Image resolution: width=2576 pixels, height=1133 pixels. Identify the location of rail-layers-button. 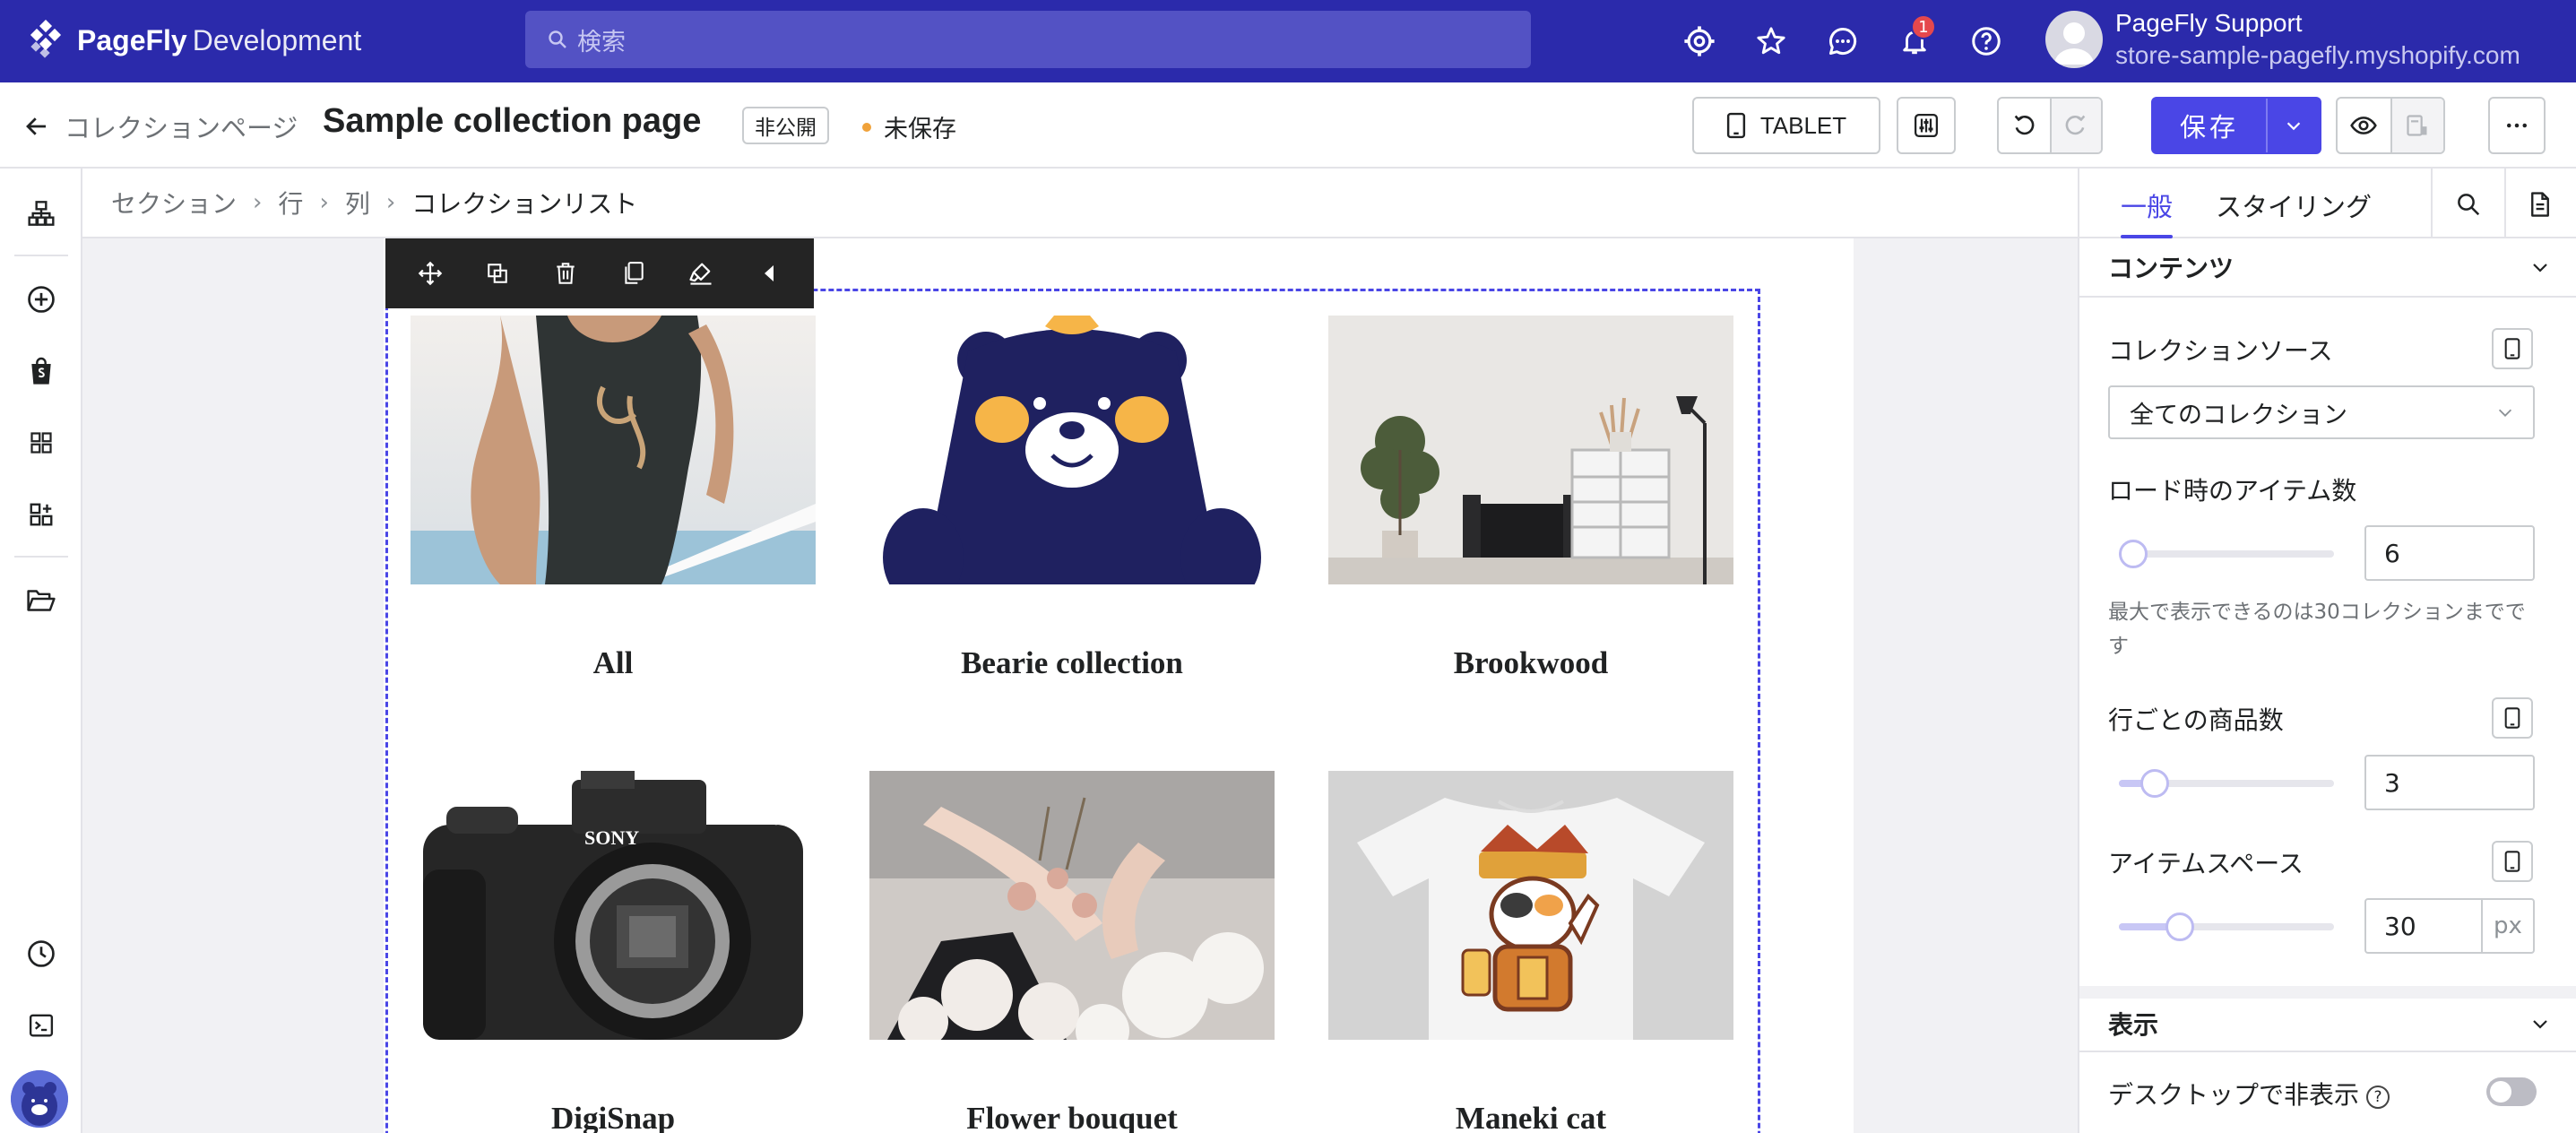
(41, 213).